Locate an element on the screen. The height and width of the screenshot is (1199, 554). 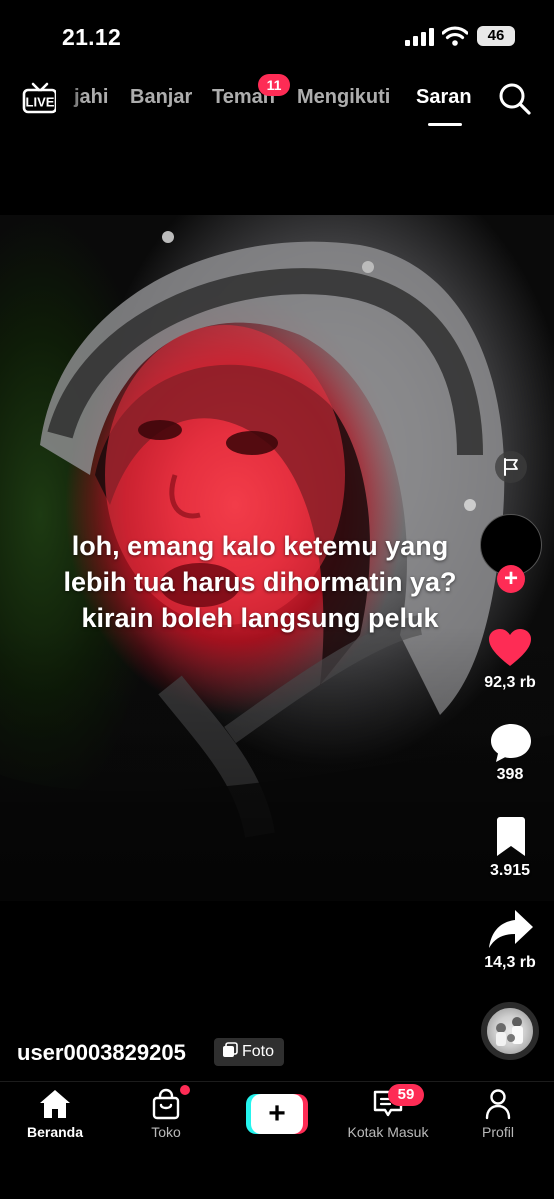
bottom-nav-divider is located at coordinates (277, 1081).